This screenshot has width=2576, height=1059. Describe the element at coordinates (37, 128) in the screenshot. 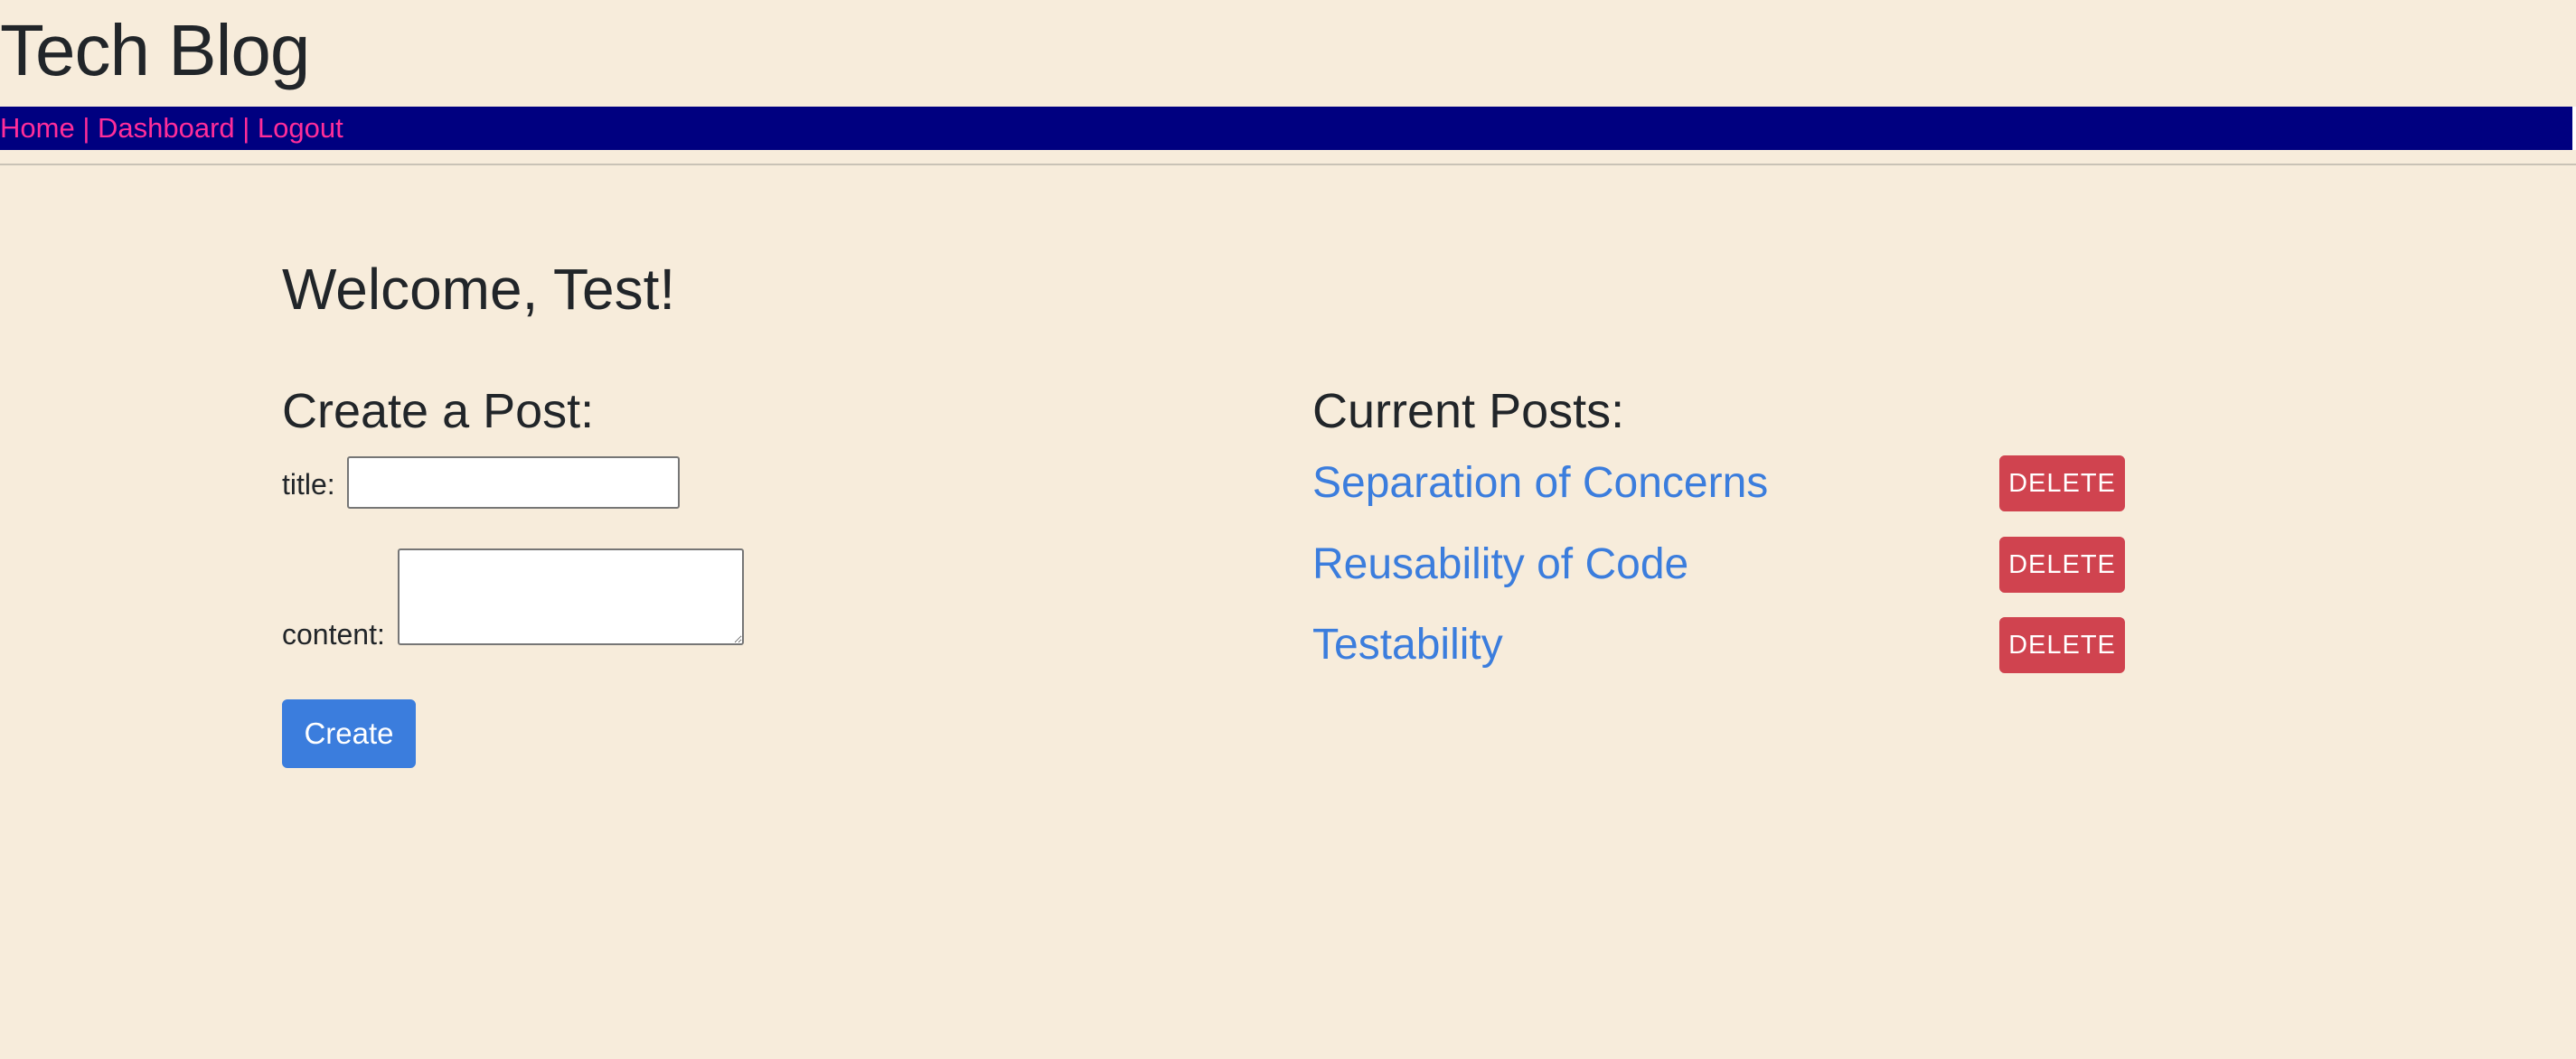

I see `nav-link-home: Home` at that location.